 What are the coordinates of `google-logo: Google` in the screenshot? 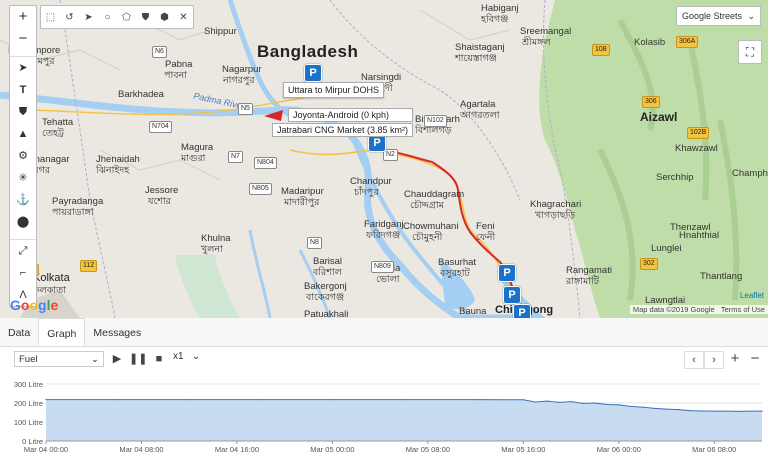 It's located at (34, 305).